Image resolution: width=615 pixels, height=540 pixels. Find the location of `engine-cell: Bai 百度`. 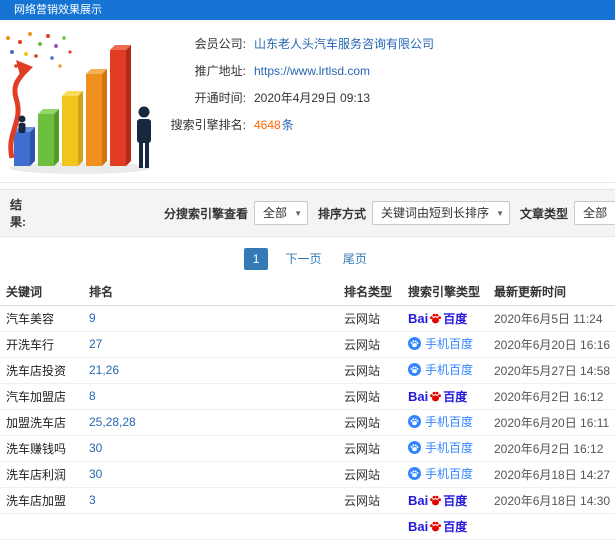

engine-cell: Bai 百度 is located at coordinates (447, 500).